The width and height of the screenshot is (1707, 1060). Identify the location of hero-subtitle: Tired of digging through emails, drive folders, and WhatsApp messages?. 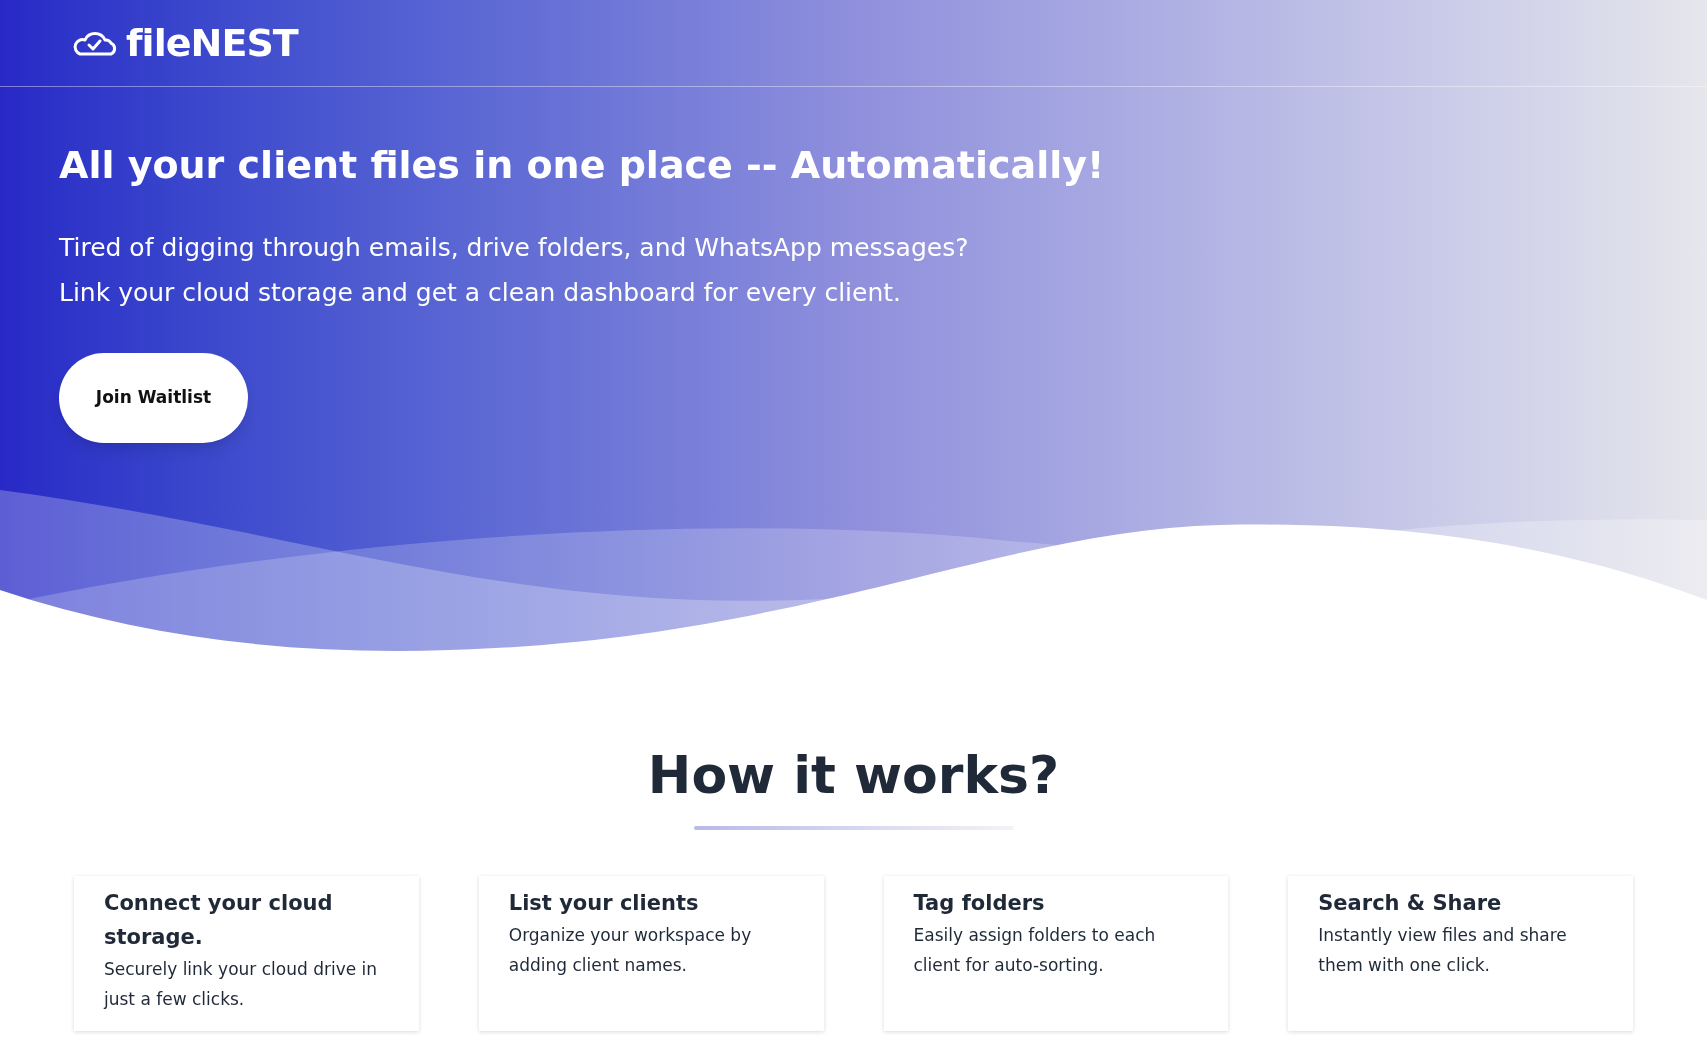
(514, 247).